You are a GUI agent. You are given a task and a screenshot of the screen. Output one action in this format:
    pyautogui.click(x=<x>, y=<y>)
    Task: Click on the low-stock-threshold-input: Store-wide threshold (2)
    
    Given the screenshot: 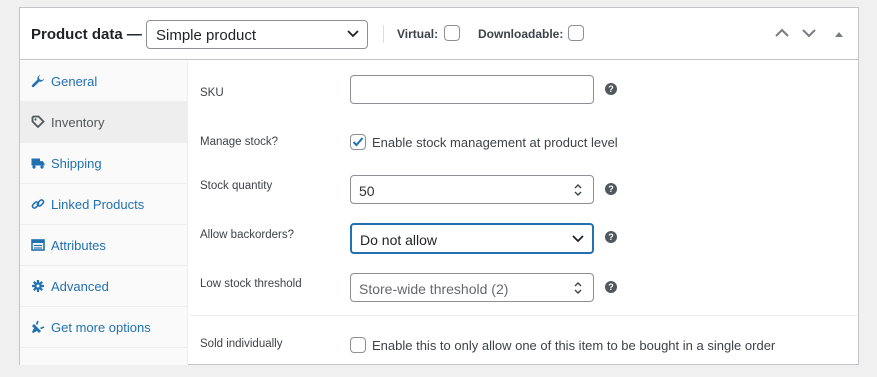 What is the action you would take?
    pyautogui.click(x=472, y=287)
    